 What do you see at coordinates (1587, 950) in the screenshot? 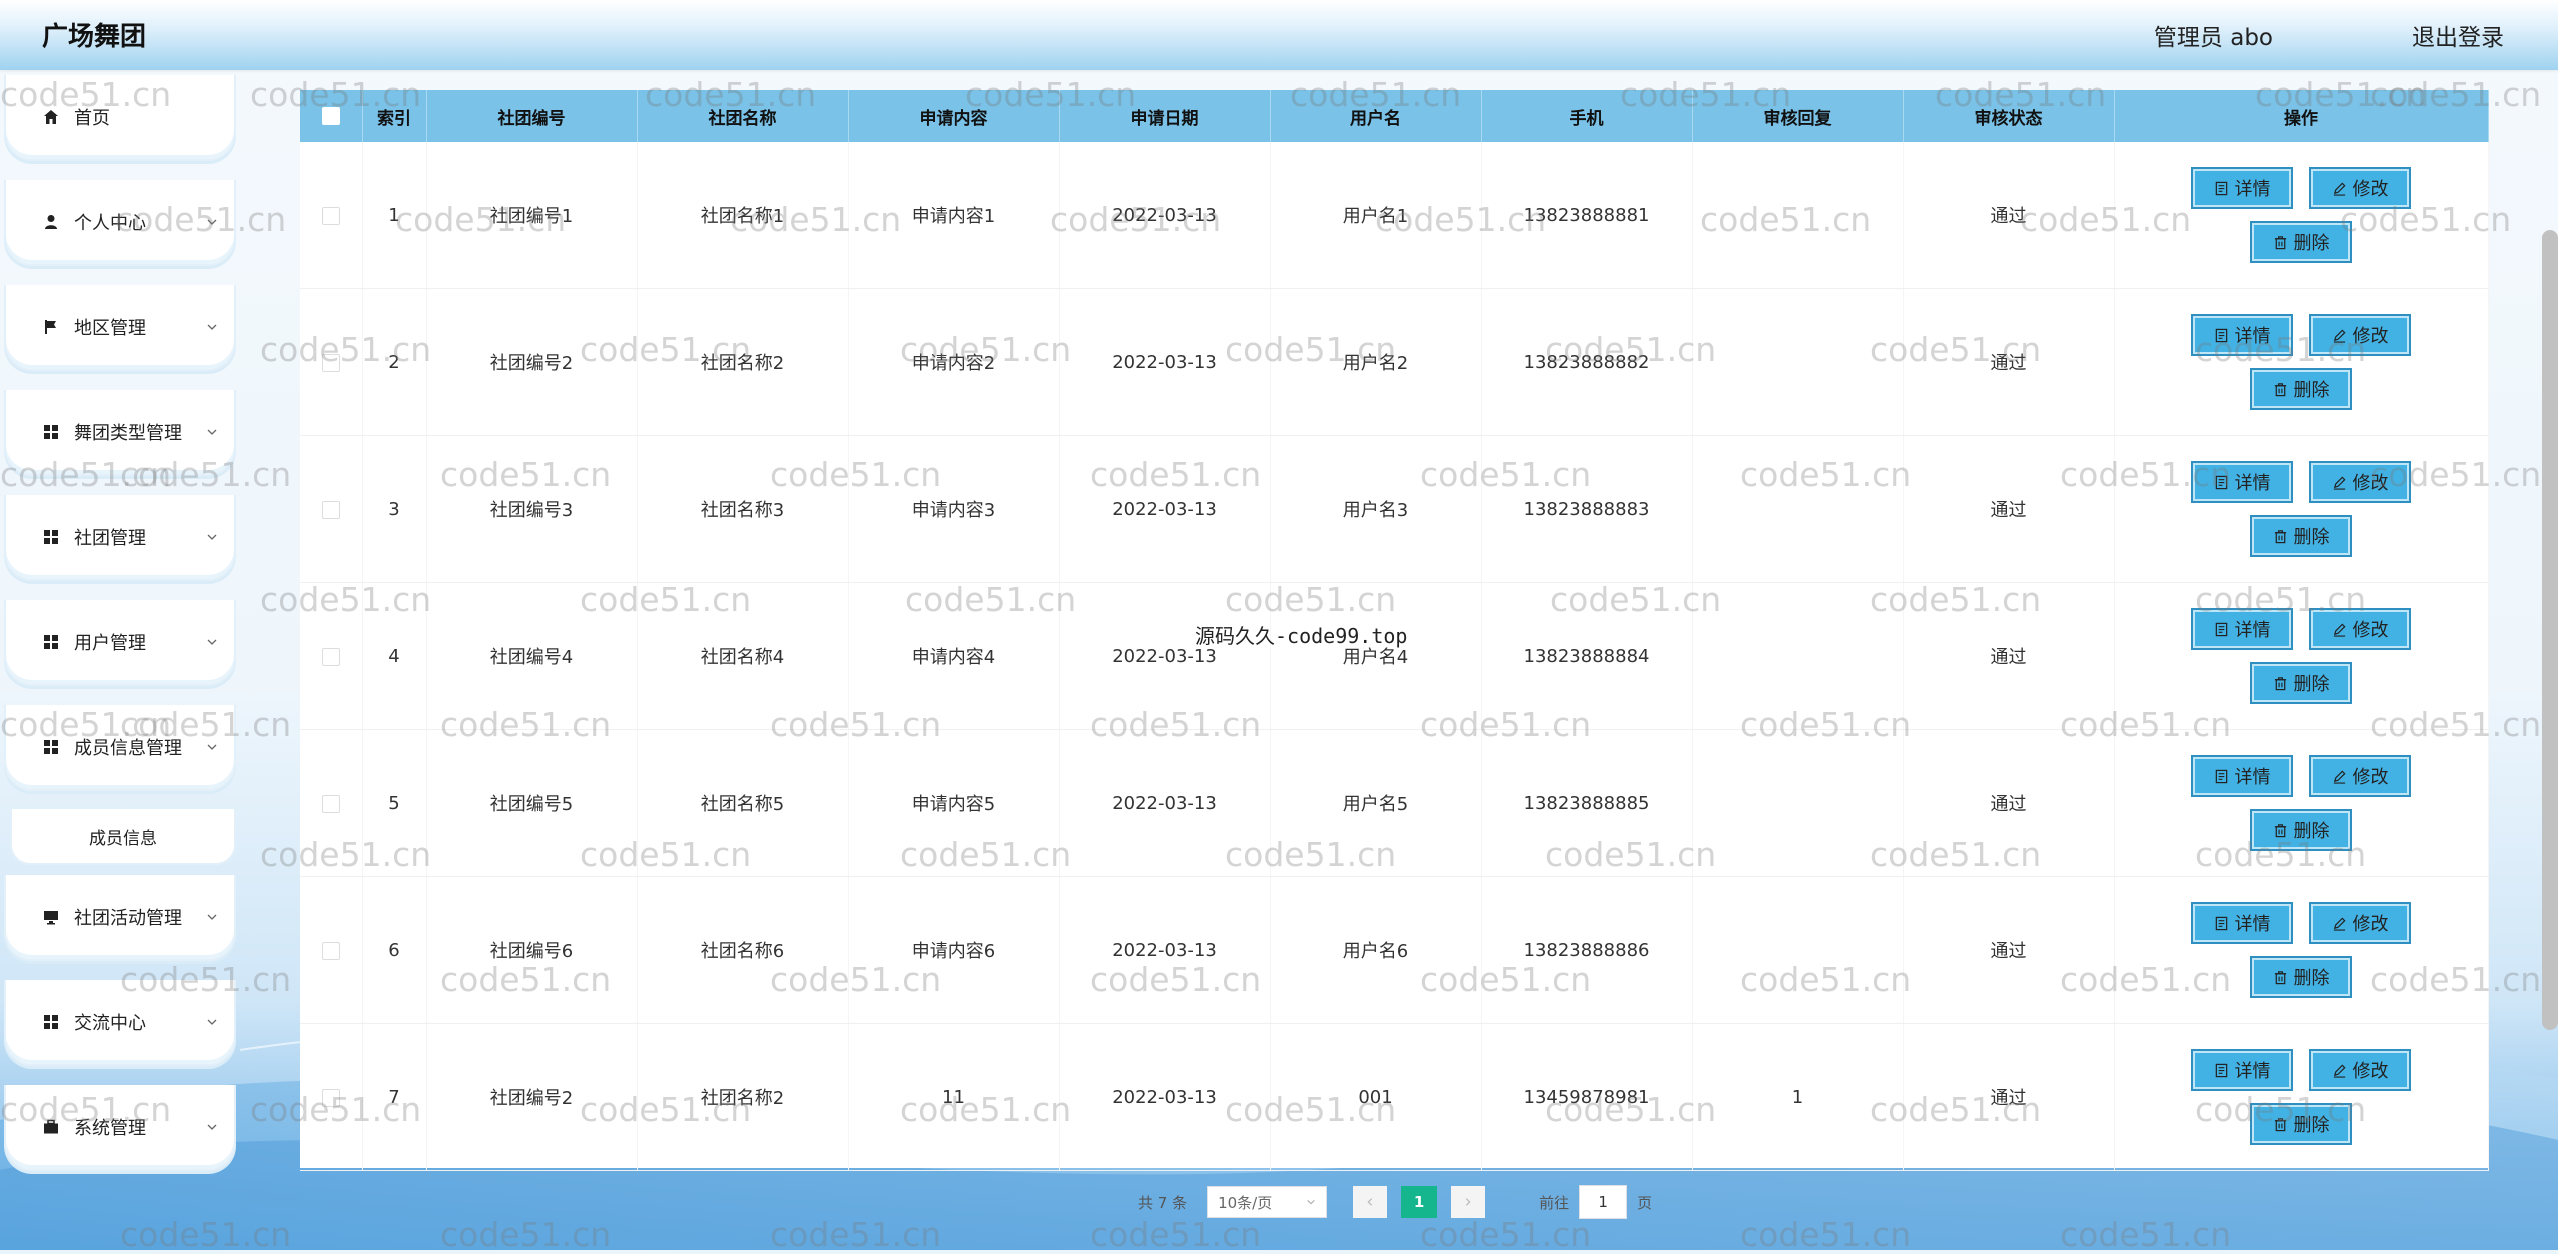
I see `phone-cell: 13823888886` at bounding box center [1587, 950].